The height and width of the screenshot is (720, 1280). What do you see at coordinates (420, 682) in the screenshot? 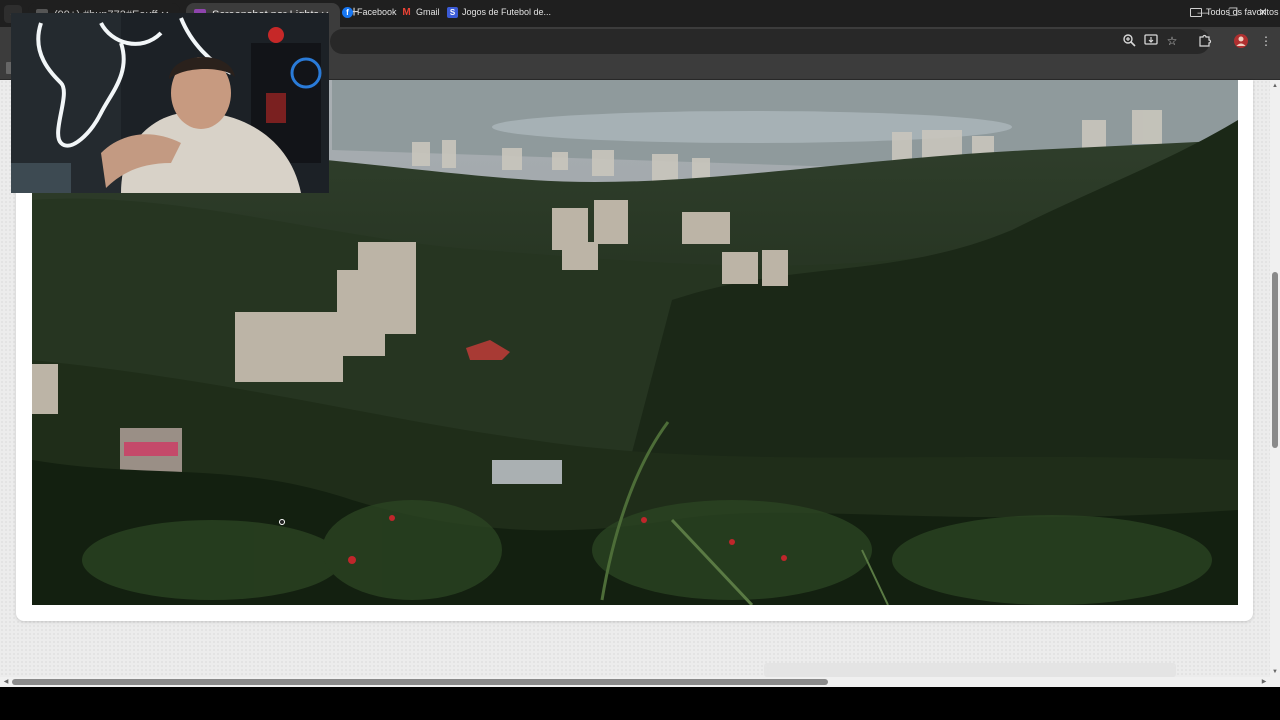
I see `horizontal-scroll-thumb` at bounding box center [420, 682].